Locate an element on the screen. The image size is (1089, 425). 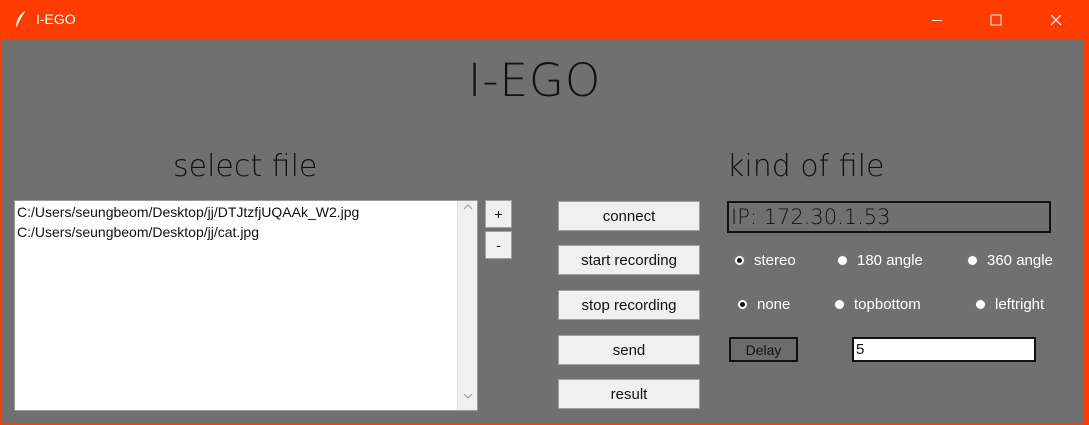
add-file-button: + is located at coordinates (498, 214).